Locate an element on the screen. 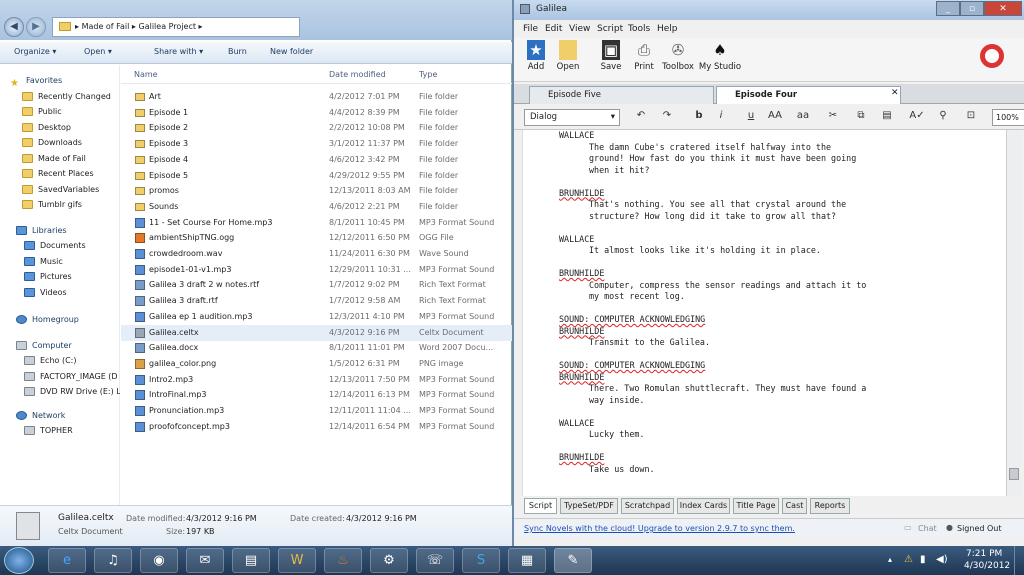  steam-icon: ⚙ is located at coordinates (389, 560).